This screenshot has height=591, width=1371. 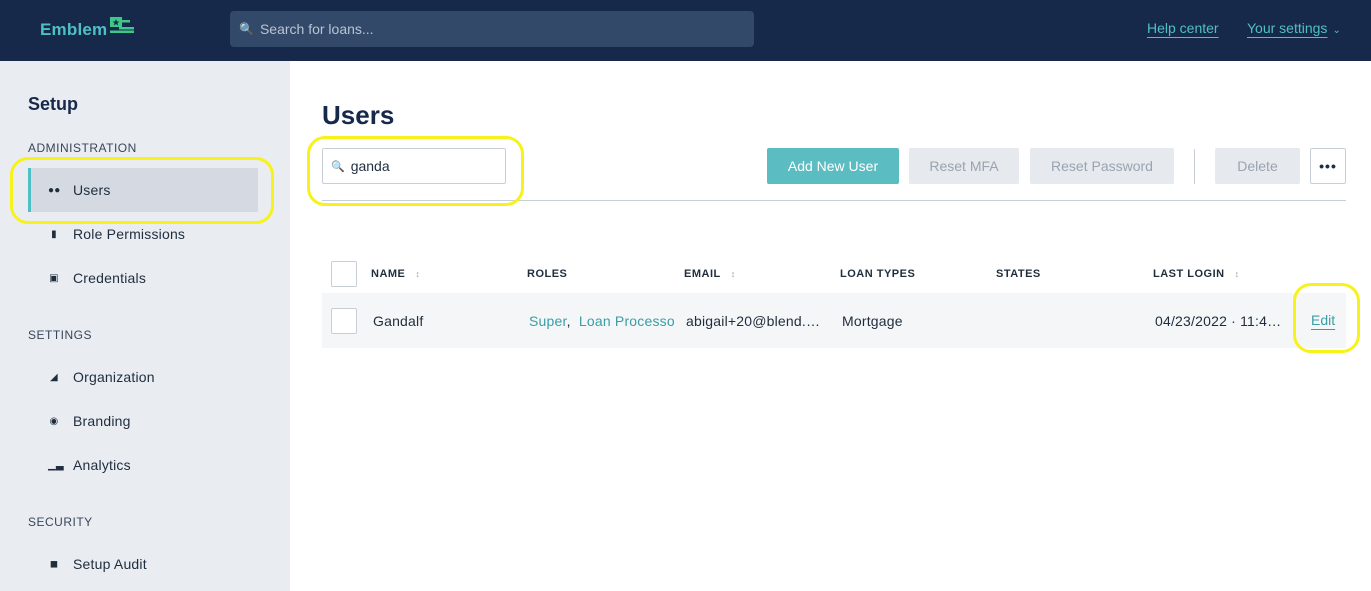 What do you see at coordinates (398, 321) in the screenshot?
I see `user-name-cell: Gandalf` at bounding box center [398, 321].